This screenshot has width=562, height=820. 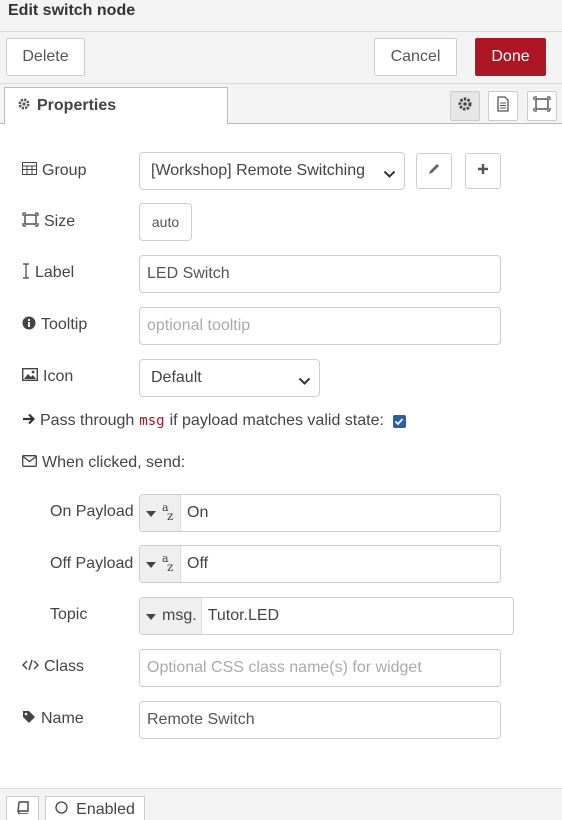 I want to click on tab-settings-icon-button, so click(x=465, y=106).